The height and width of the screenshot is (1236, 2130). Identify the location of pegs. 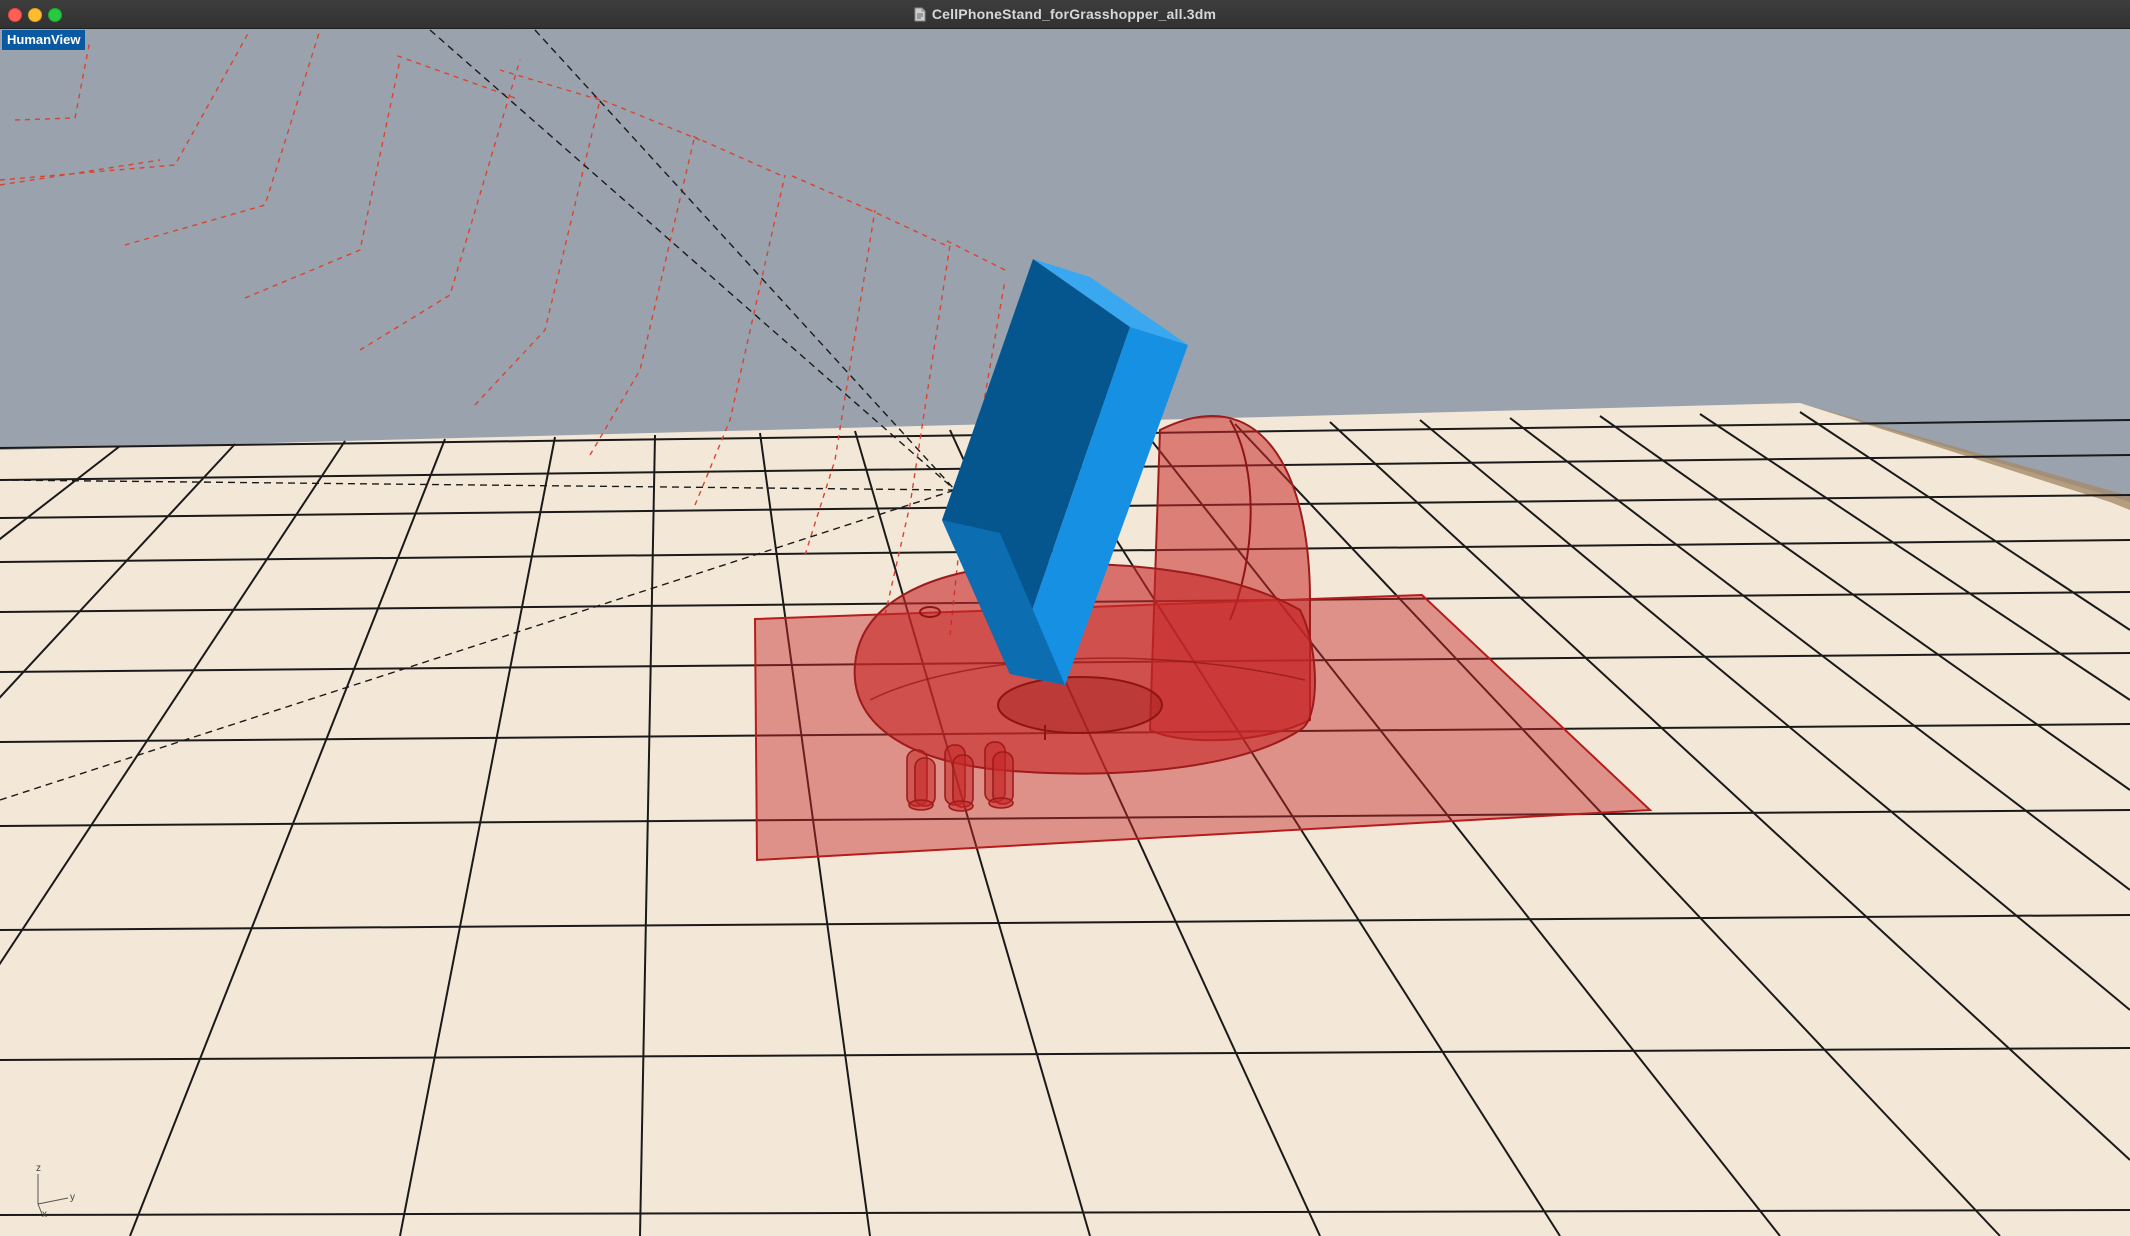
(960, 776).